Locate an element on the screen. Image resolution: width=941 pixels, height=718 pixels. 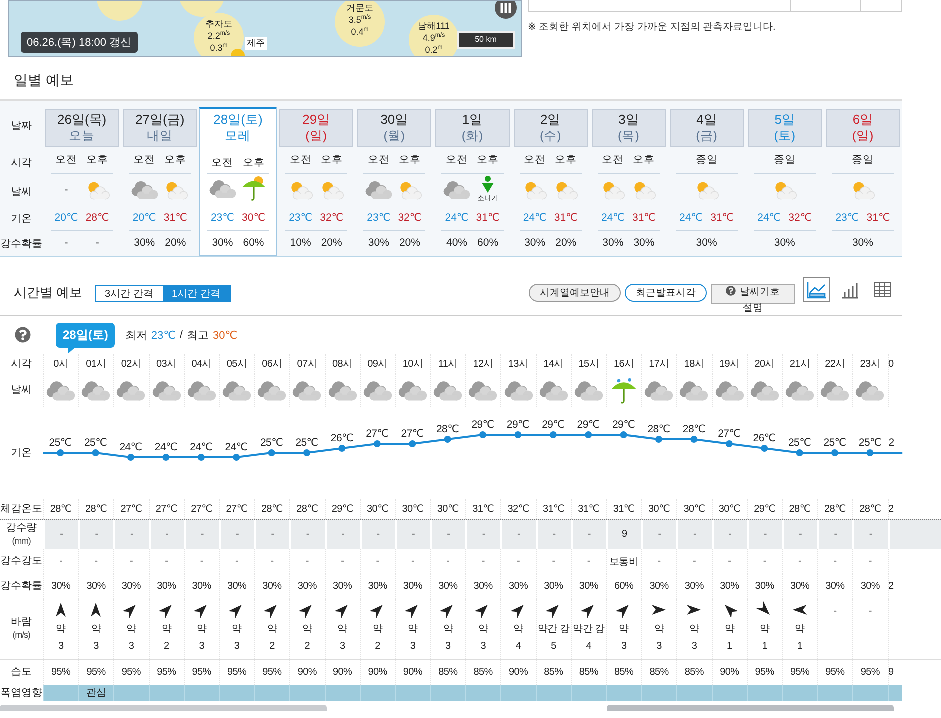
precipitation-chance: 60% is located at coordinates (254, 243).